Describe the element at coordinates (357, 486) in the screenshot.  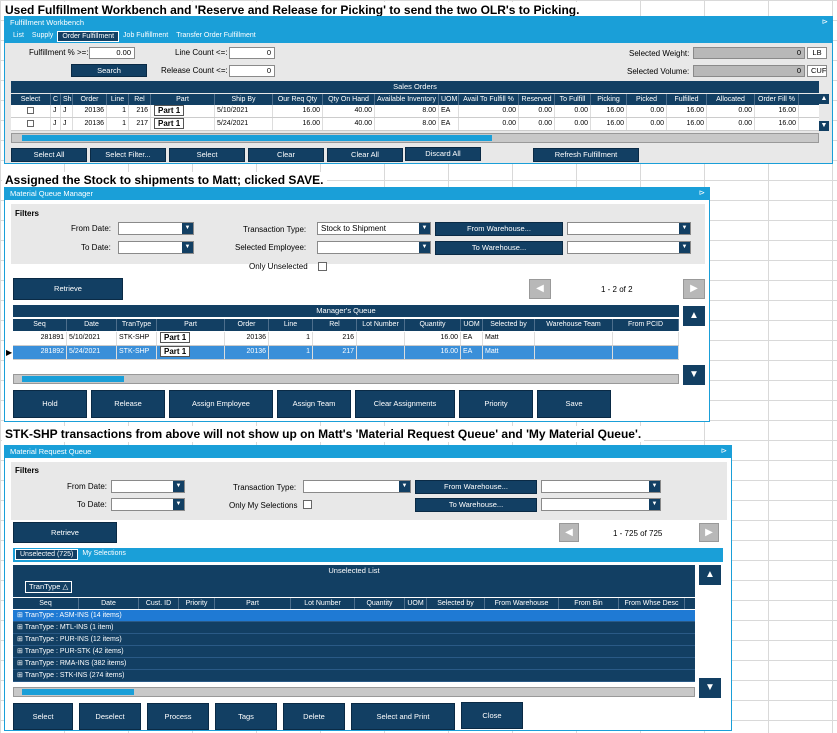
I see `transaction-type-select: ▼` at that location.